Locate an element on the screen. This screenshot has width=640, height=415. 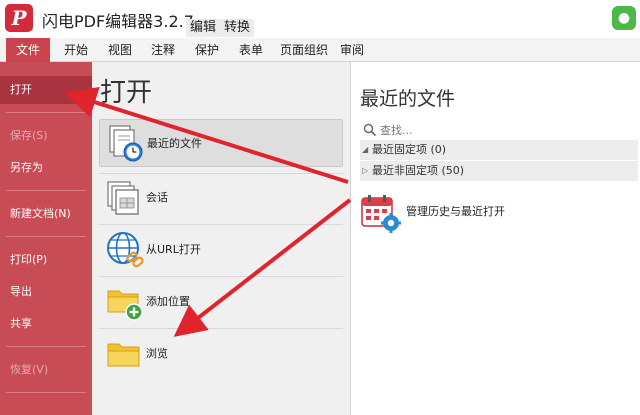
folder-add-icon is located at coordinates (125, 305).